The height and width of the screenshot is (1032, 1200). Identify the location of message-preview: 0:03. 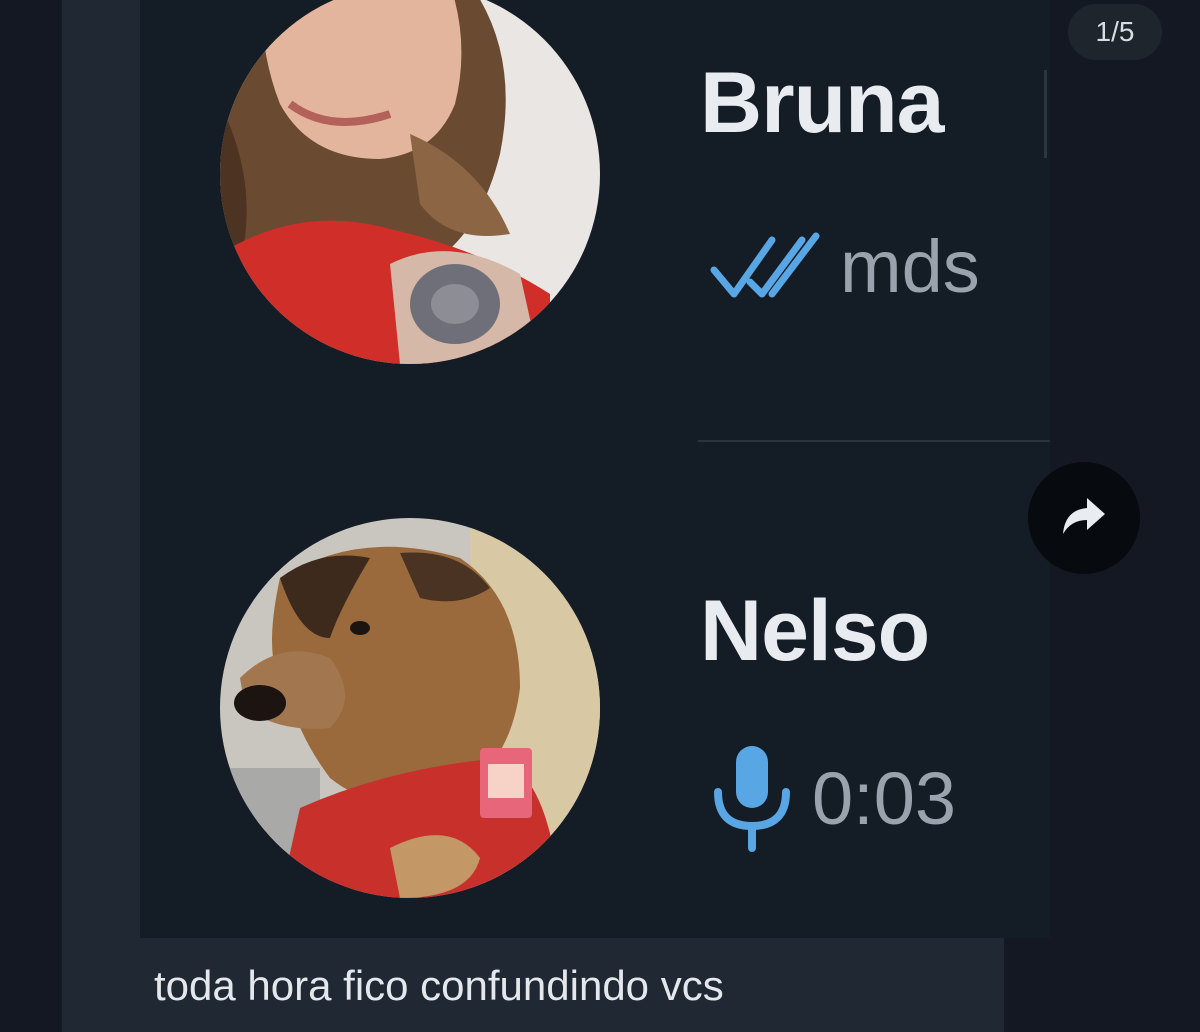
(833, 798).